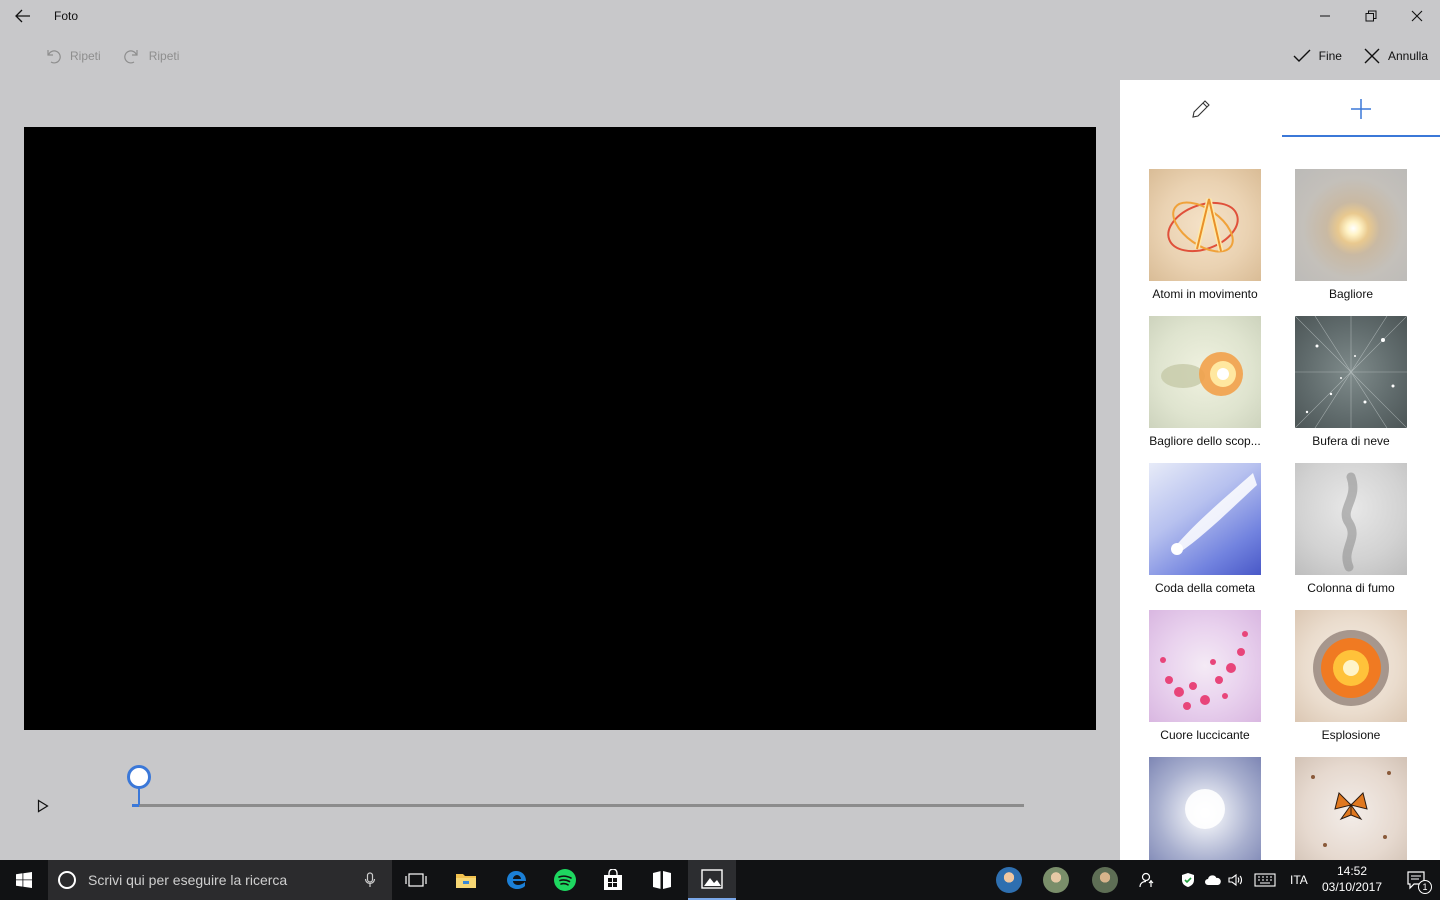  I want to click on effect-bagliore: Bagliore, so click(1351, 238).